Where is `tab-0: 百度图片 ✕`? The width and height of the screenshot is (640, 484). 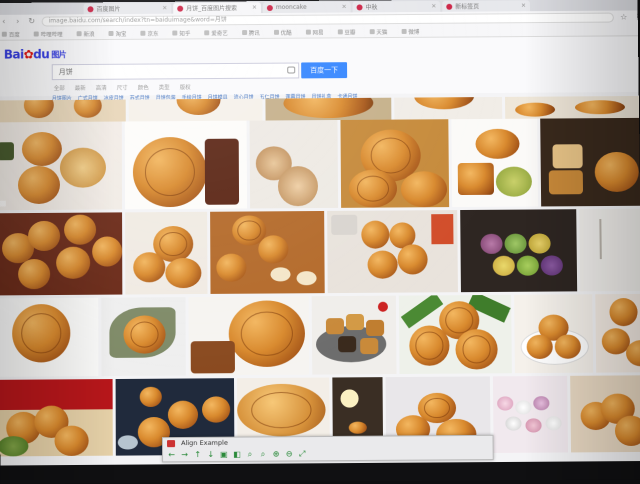 tab-0: 百度图片 ✕ is located at coordinates (127, 8).